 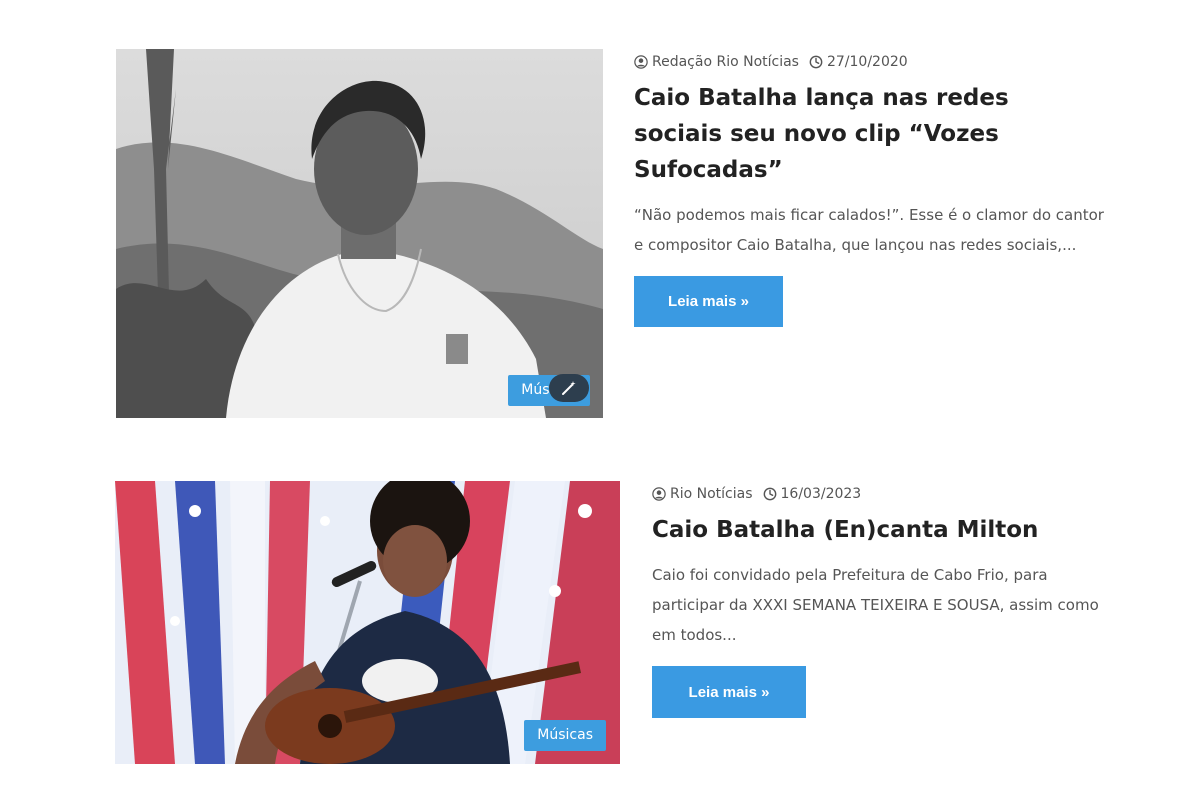 What do you see at coordinates (877, 494) in the screenshot?
I see `post-meta: Rio Notícias 16/03/2023` at bounding box center [877, 494].